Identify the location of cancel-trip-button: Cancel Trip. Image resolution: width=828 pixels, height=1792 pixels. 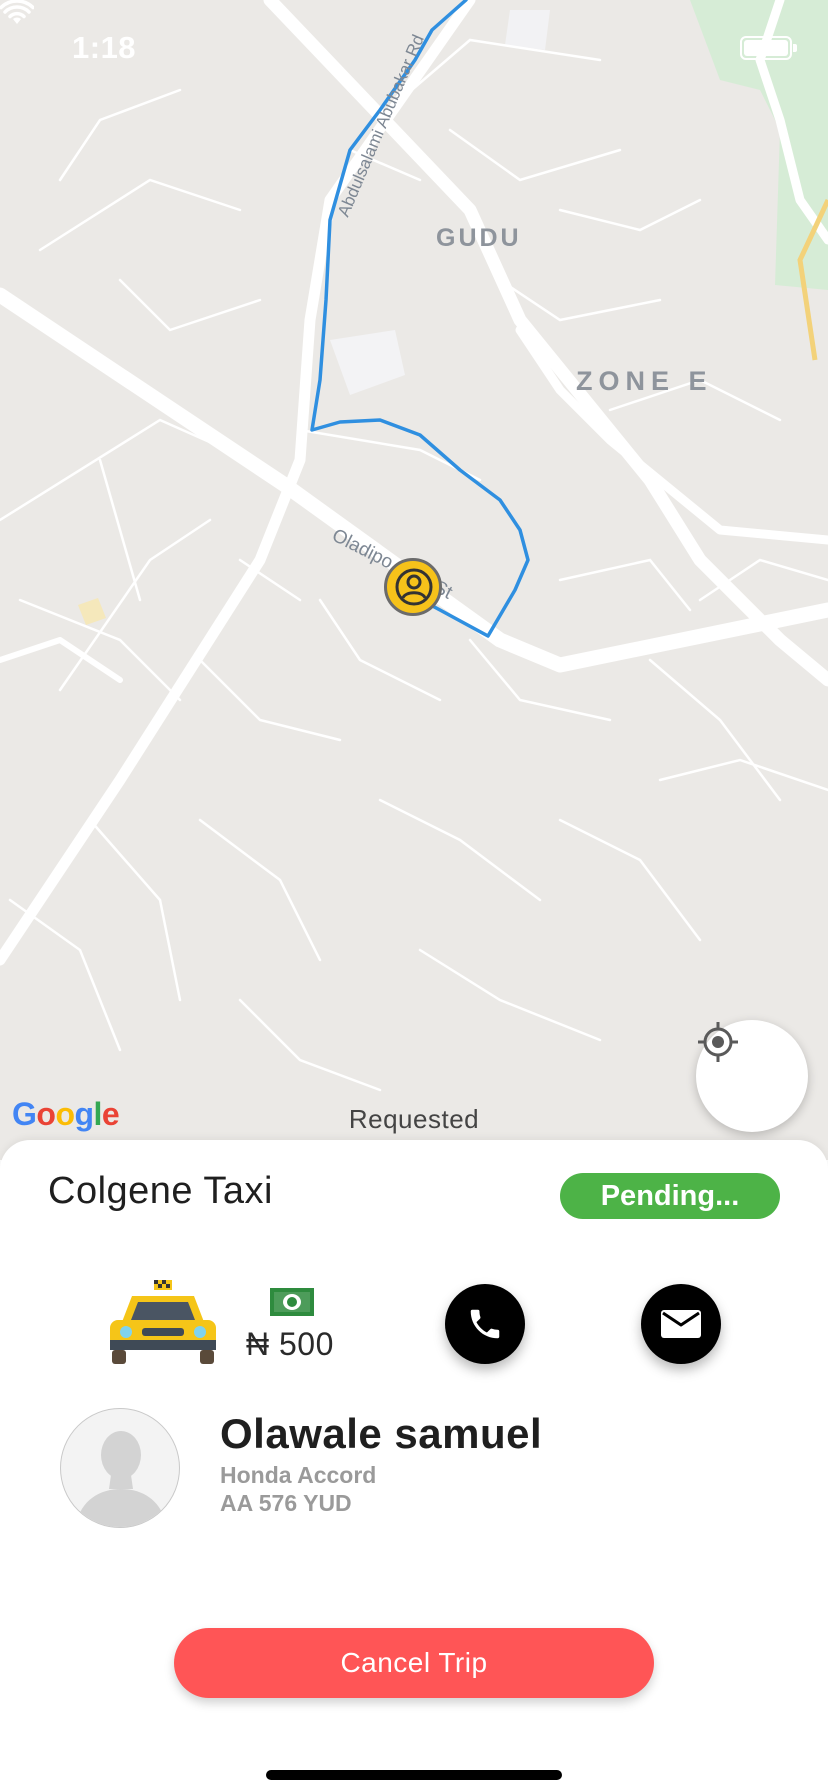
(414, 1663).